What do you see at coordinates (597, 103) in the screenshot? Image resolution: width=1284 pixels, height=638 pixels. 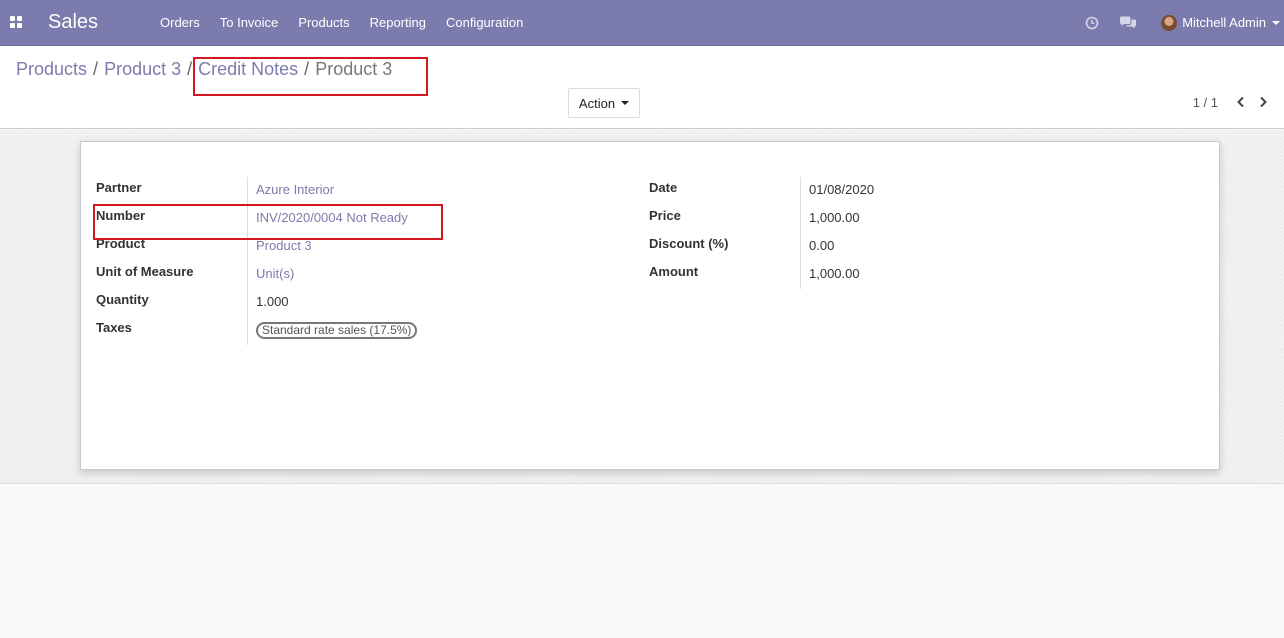 I see `action-button-label: Action` at bounding box center [597, 103].